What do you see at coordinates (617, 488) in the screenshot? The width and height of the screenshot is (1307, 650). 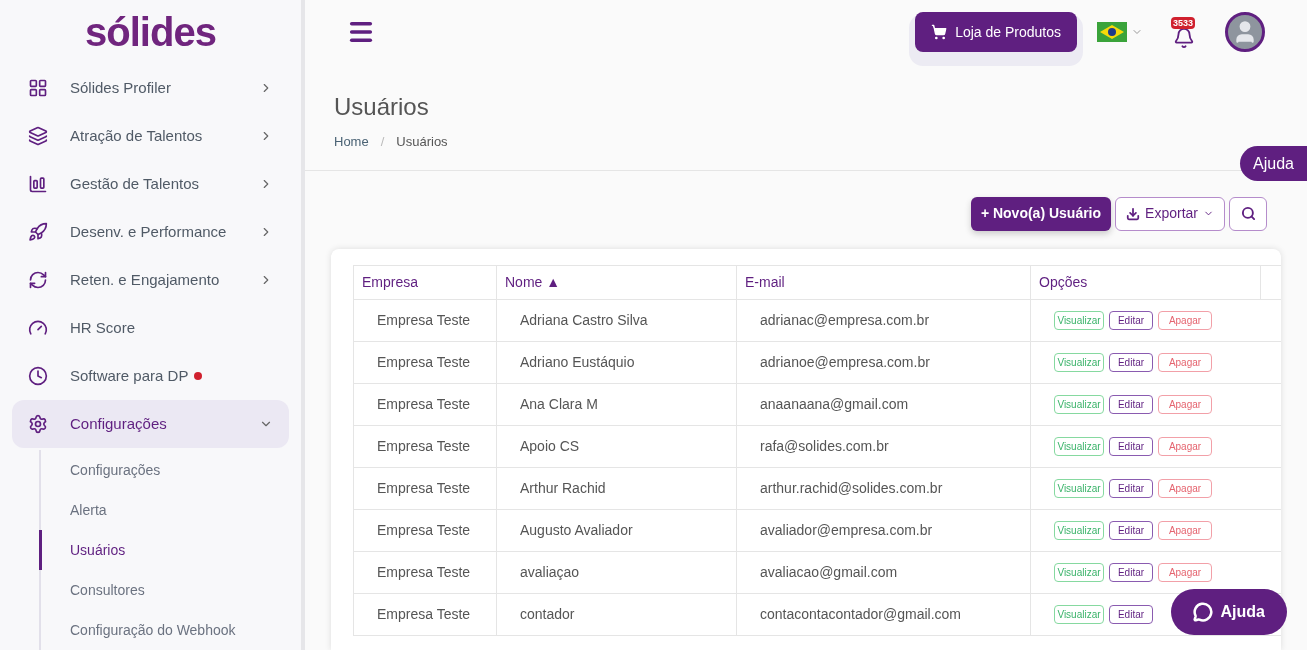 I see `table-cell: Arthur Rachid` at bounding box center [617, 488].